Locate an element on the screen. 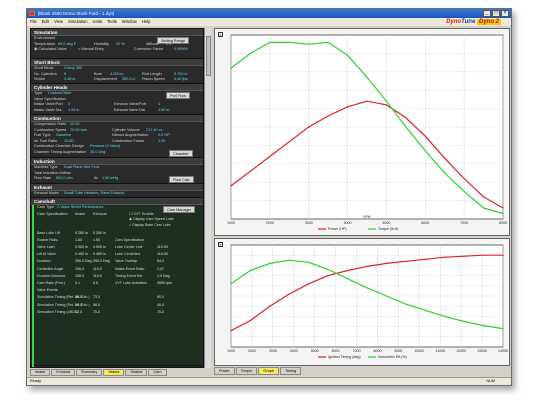 The image size is (533, 400). x-axis-label: RPM is located at coordinates (367, 217).